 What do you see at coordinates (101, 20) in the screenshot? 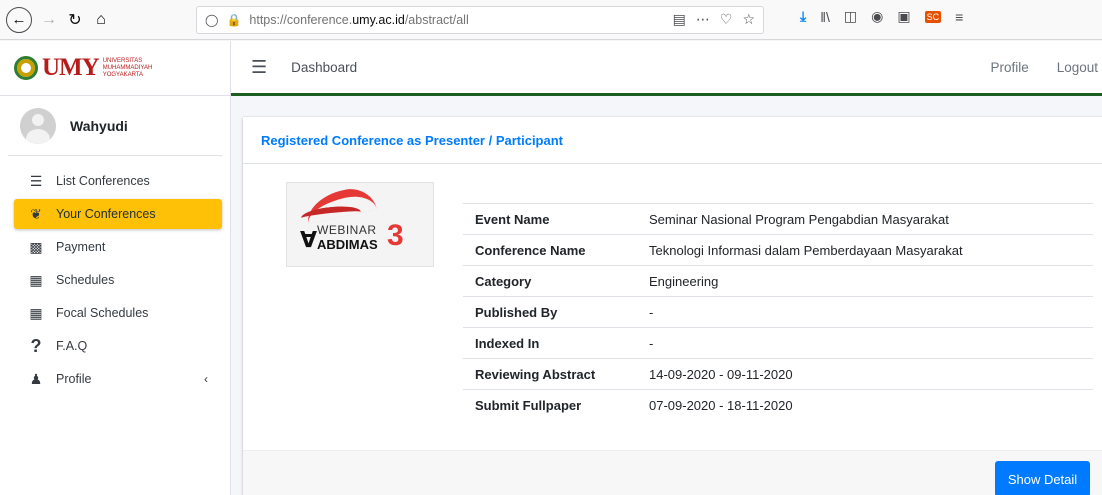
I see `home-icon: ⌂` at bounding box center [101, 20].